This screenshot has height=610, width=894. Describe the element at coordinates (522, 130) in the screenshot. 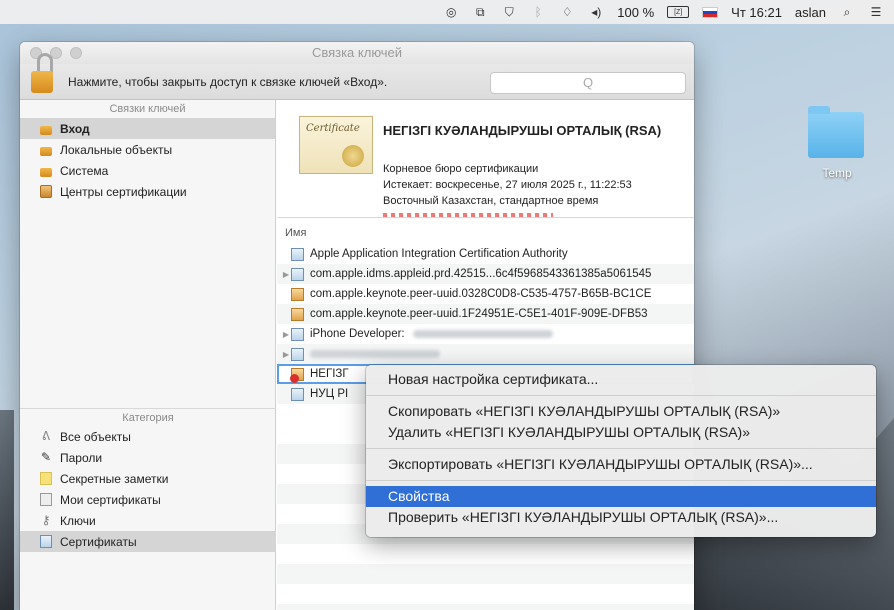

I see `certificate-title: НЕГІЗГІ КУӘЛАНДЫРУШЫ ОРТАЛЫҚ (RSA)` at that location.